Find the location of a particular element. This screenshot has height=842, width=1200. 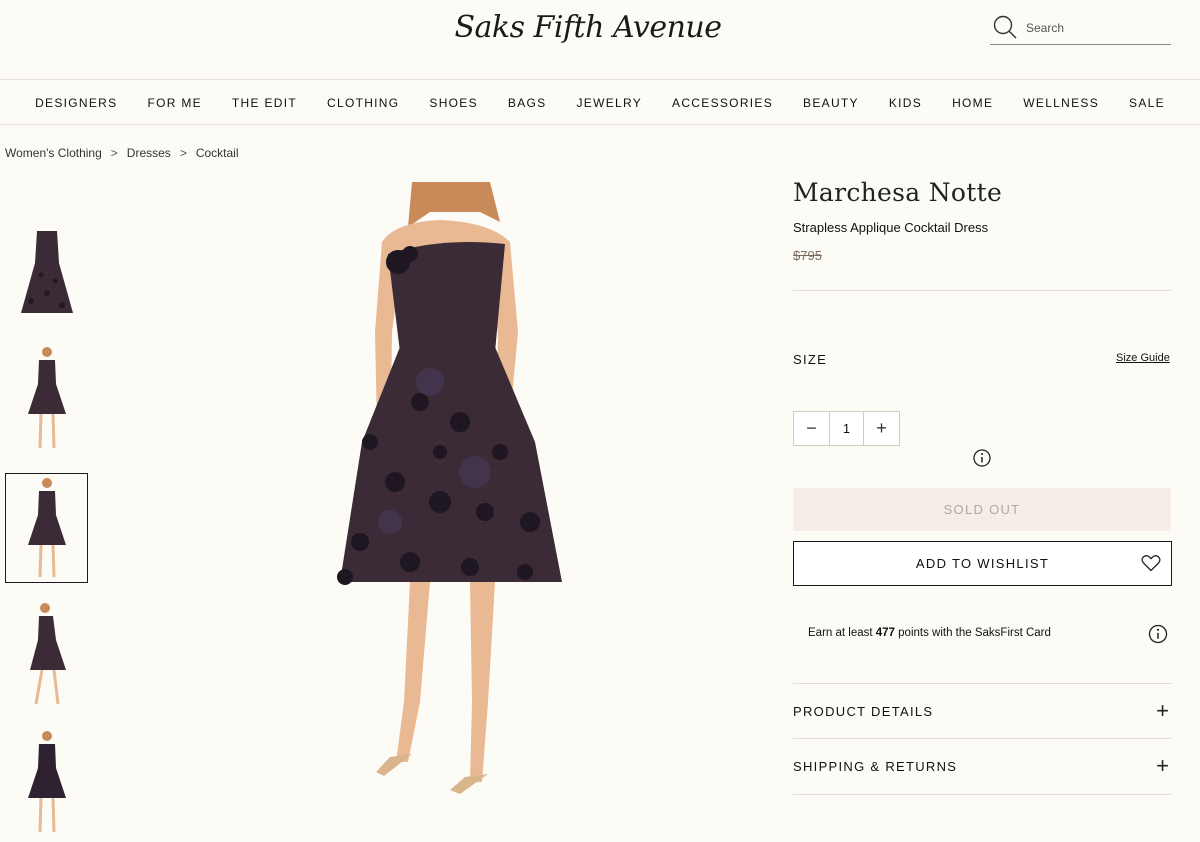

nav-item-accessories: ACCESSORIES is located at coordinates (722, 103).